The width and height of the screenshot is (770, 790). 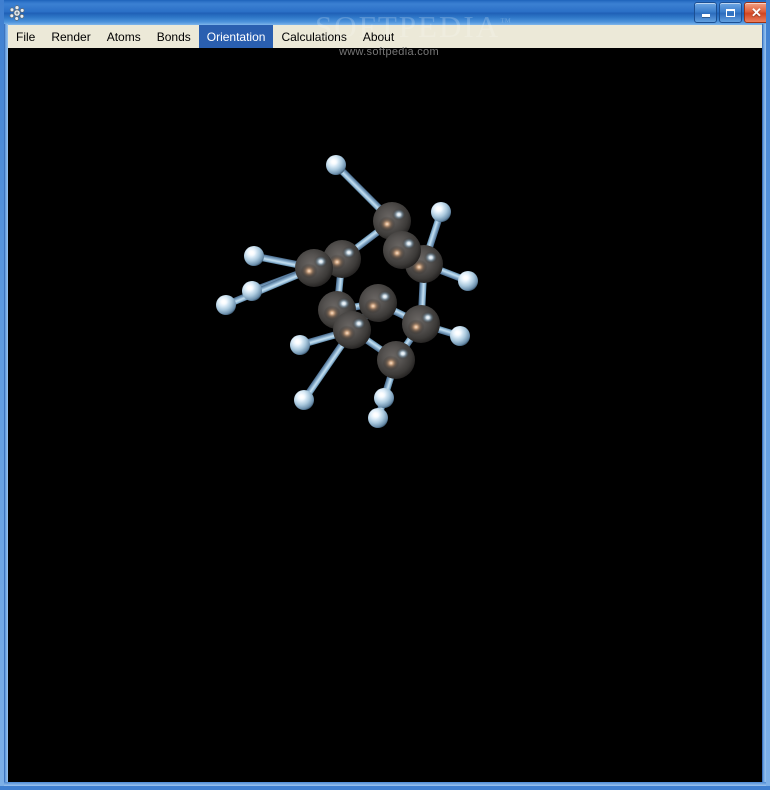 I want to click on menu-item-label: Orientation, so click(x=236, y=36).